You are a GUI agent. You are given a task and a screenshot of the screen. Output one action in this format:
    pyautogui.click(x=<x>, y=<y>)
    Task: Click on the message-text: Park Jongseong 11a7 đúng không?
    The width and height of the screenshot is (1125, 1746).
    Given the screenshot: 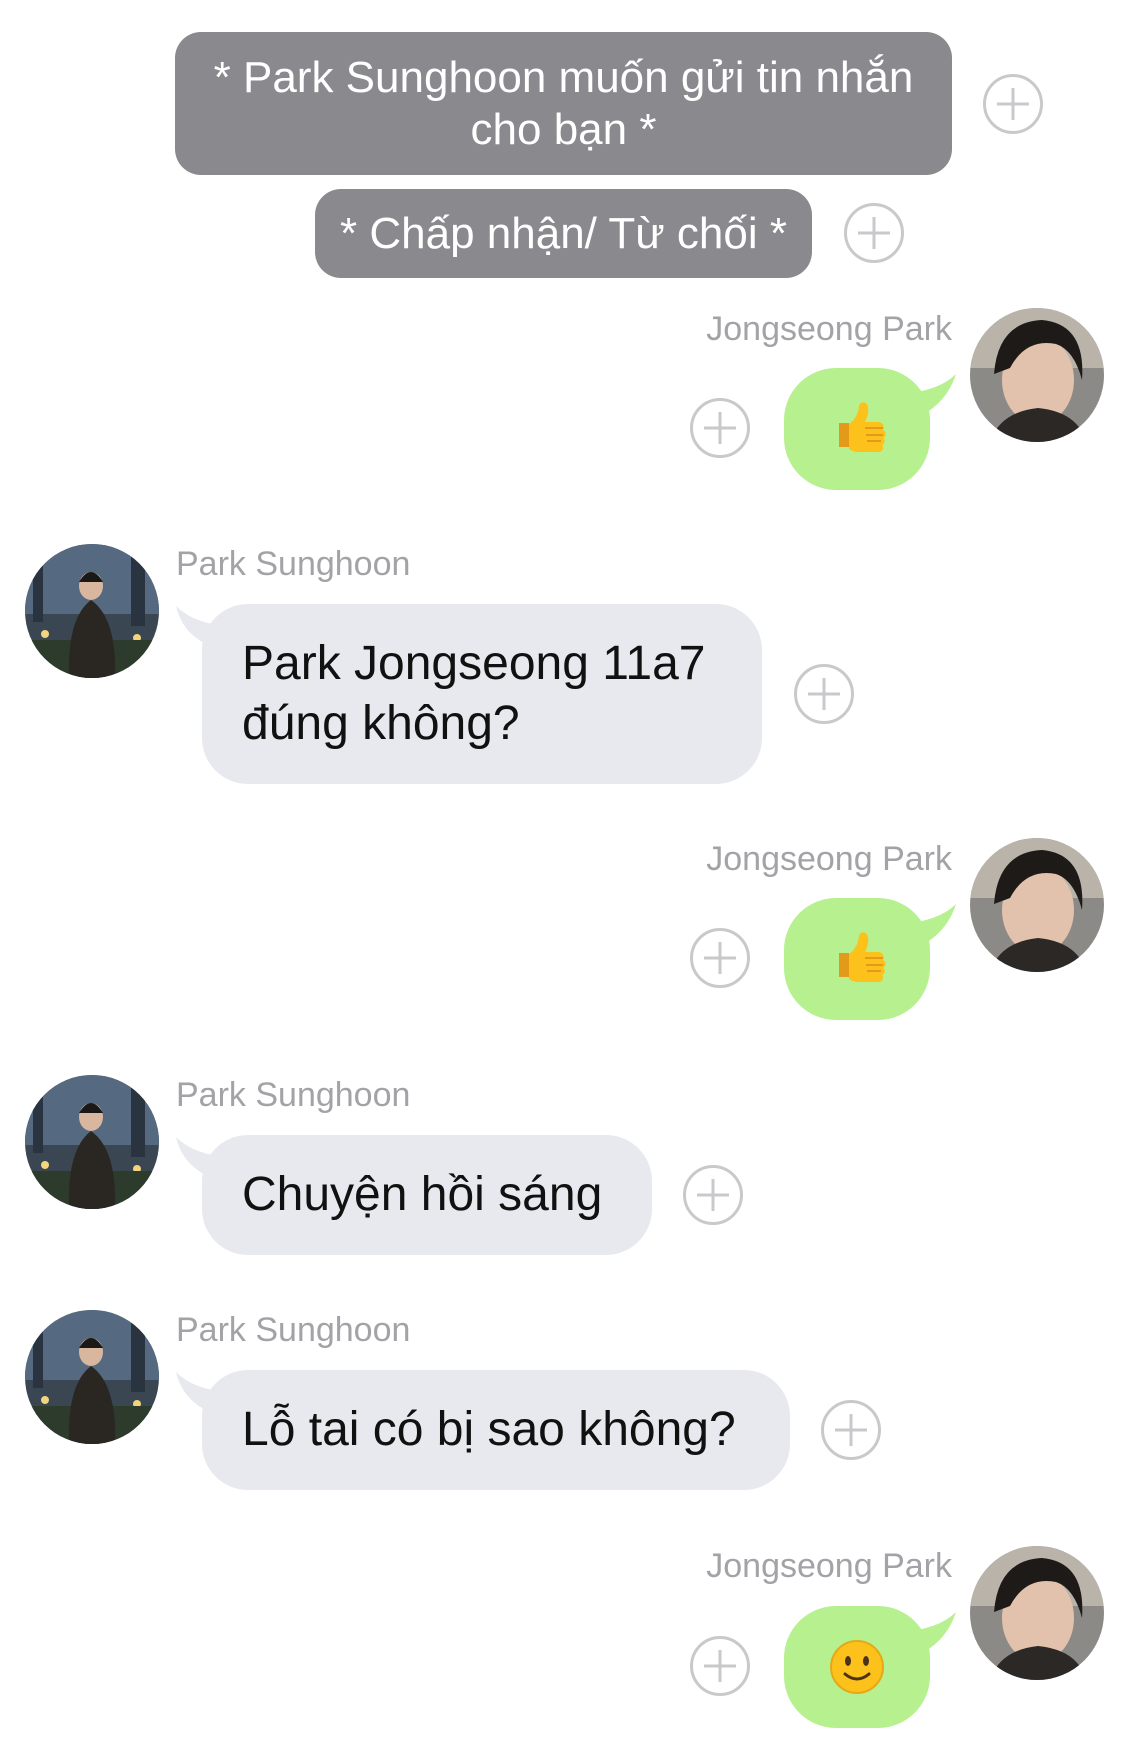 What is the action you would take?
    pyautogui.click(x=474, y=693)
    